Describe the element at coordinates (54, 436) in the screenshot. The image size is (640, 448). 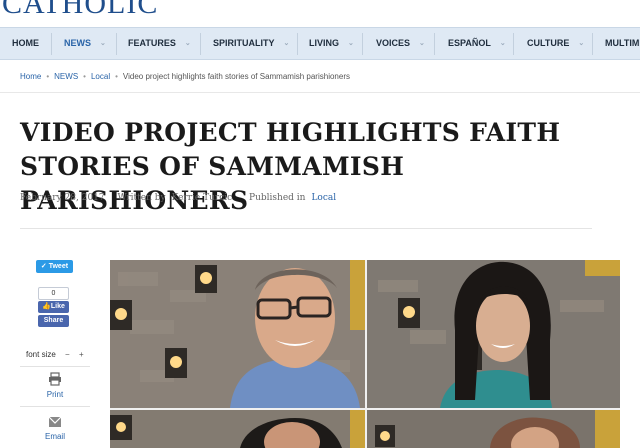
I see `email-label: Email` at that location.